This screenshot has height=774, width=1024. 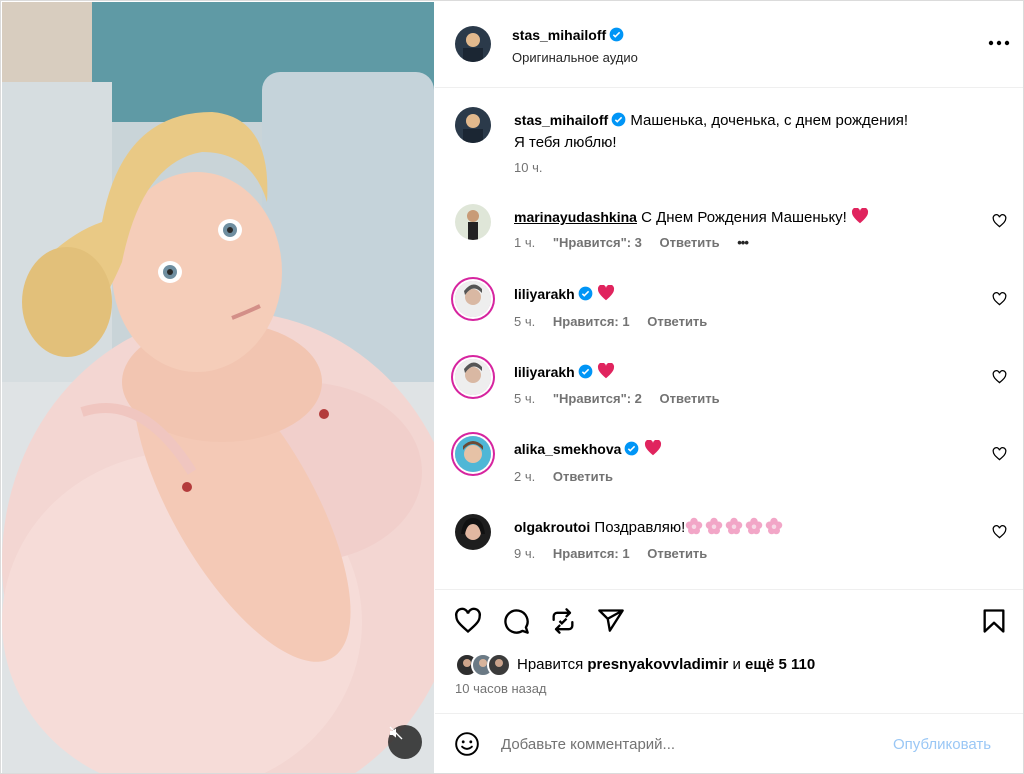 What do you see at coordinates (729, 45) in the screenshot?
I see `post-header: stas_mihailoff Оригинальное аудио` at bounding box center [729, 45].